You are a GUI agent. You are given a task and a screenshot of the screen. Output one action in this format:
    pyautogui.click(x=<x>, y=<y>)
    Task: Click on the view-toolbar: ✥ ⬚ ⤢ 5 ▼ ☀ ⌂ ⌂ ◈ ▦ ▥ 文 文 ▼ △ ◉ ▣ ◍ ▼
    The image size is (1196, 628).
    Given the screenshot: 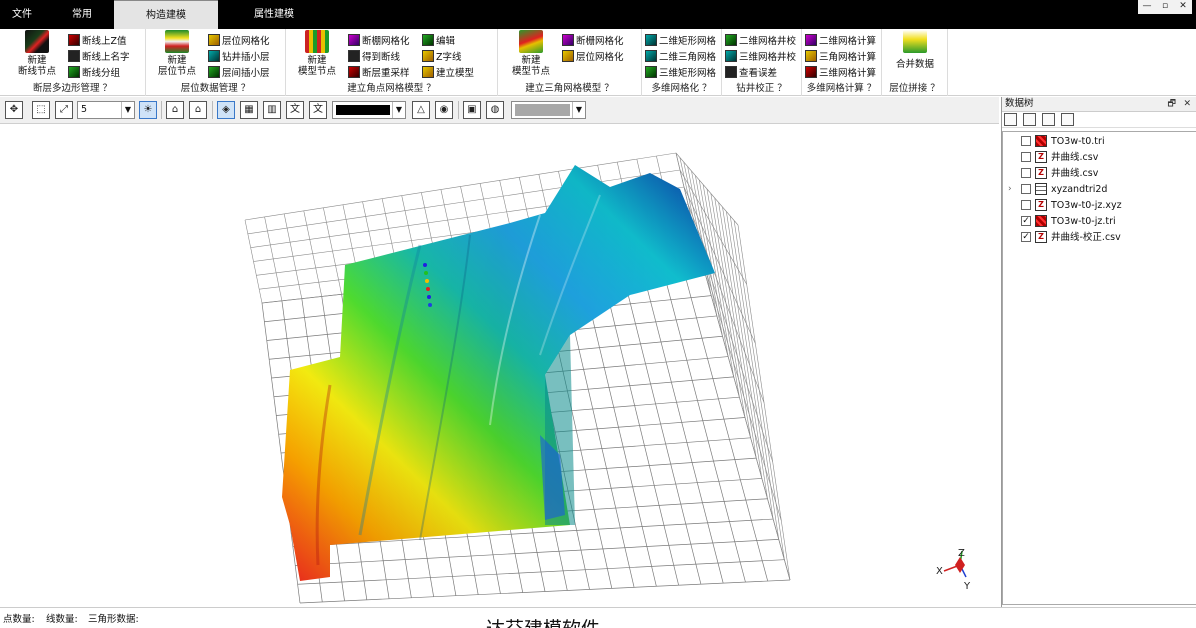 What is the action you would take?
    pyautogui.click(x=499, y=110)
    